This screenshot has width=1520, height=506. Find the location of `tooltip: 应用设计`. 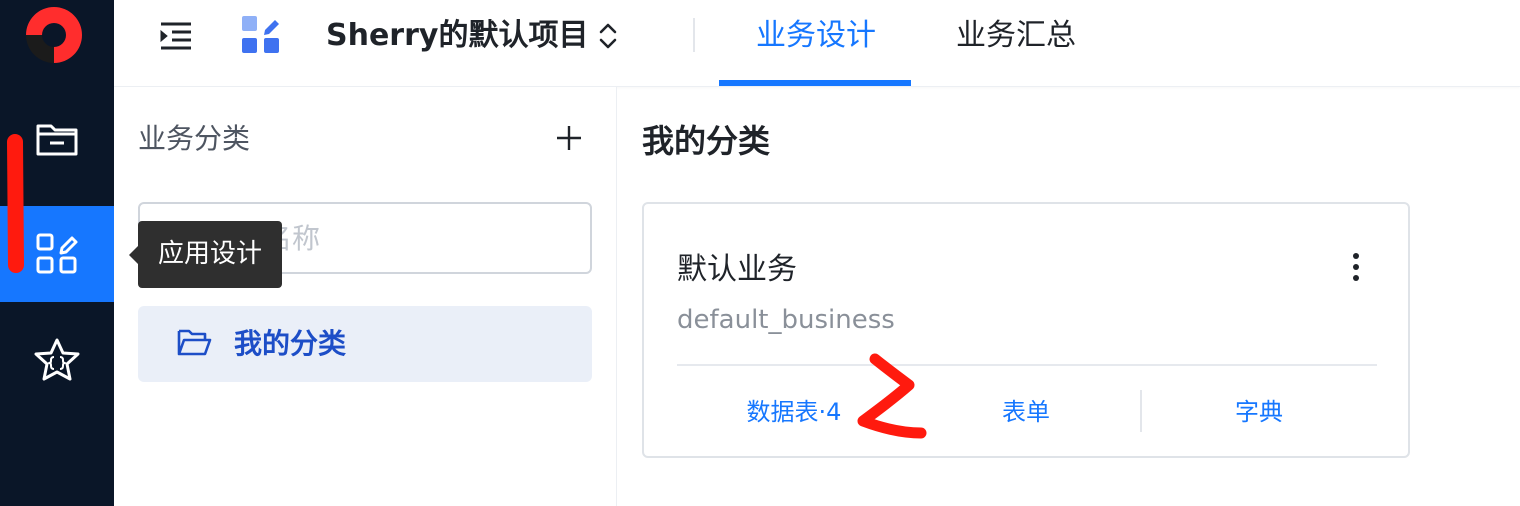

tooltip: 应用设计 is located at coordinates (210, 254).